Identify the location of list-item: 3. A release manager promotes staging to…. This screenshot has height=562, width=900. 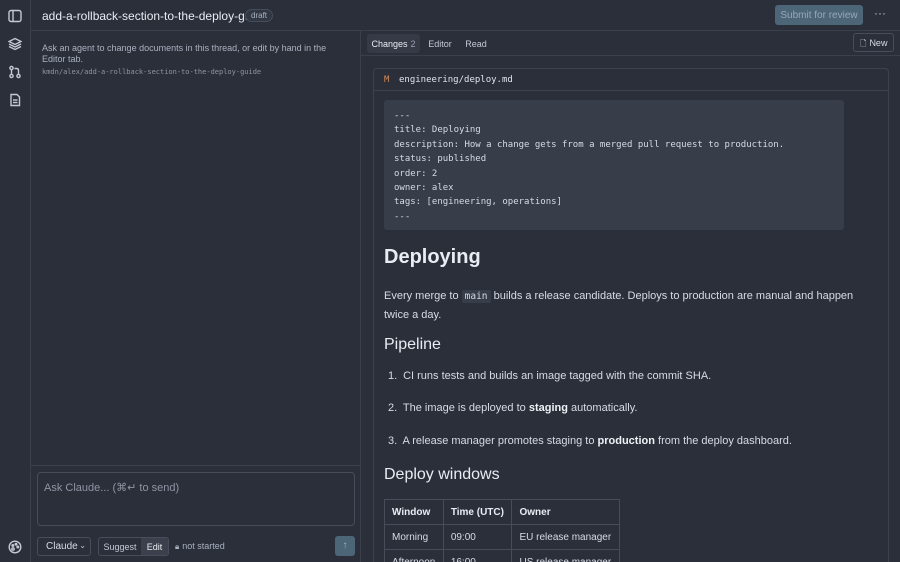
(590, 441).